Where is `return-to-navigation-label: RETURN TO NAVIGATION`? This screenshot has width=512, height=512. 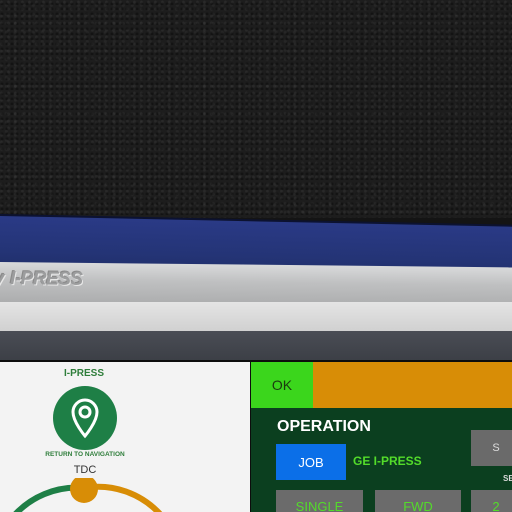 return-to-navigation-label: RETURN TO NAVIGATION is located at coordinates (85, 454).